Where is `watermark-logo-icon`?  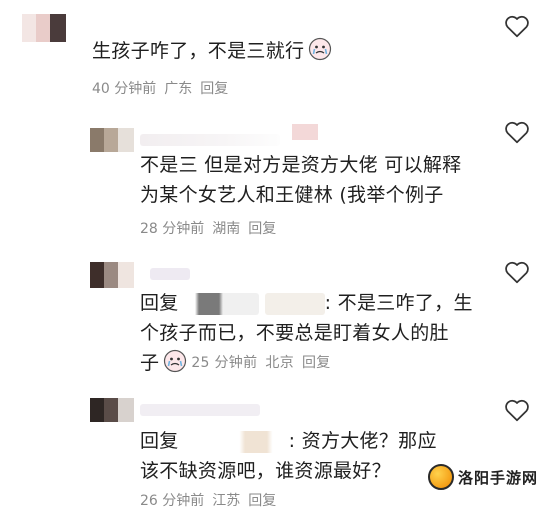 watermark-logo-icon is located at coordinates (440, 477).